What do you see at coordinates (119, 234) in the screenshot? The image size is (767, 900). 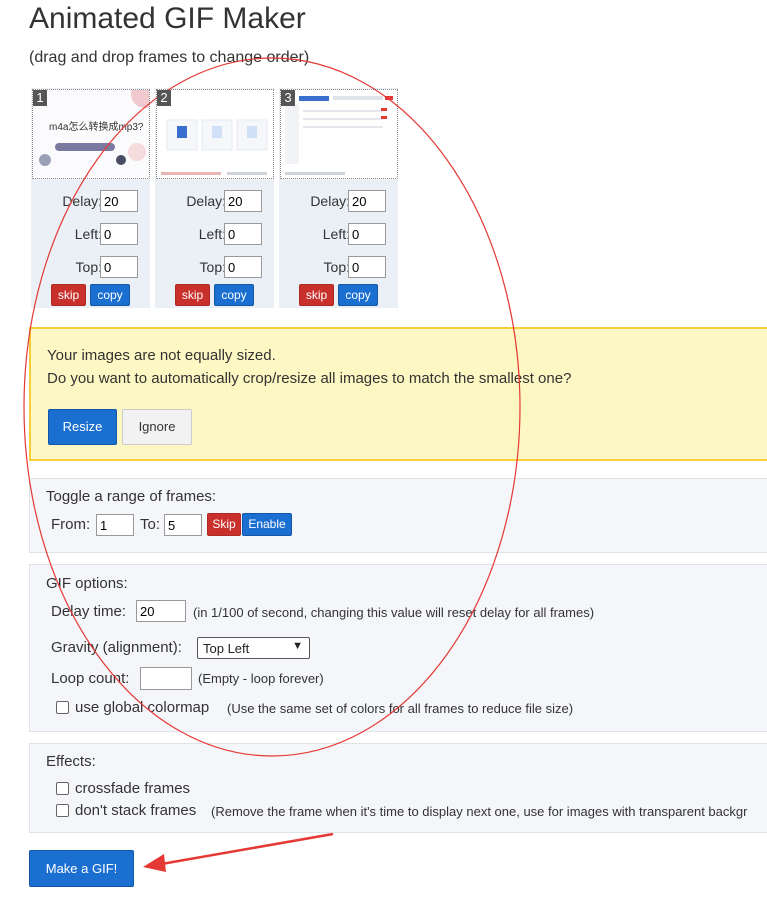 I see `frame-1-left-input` at bounding box center [119, 234].